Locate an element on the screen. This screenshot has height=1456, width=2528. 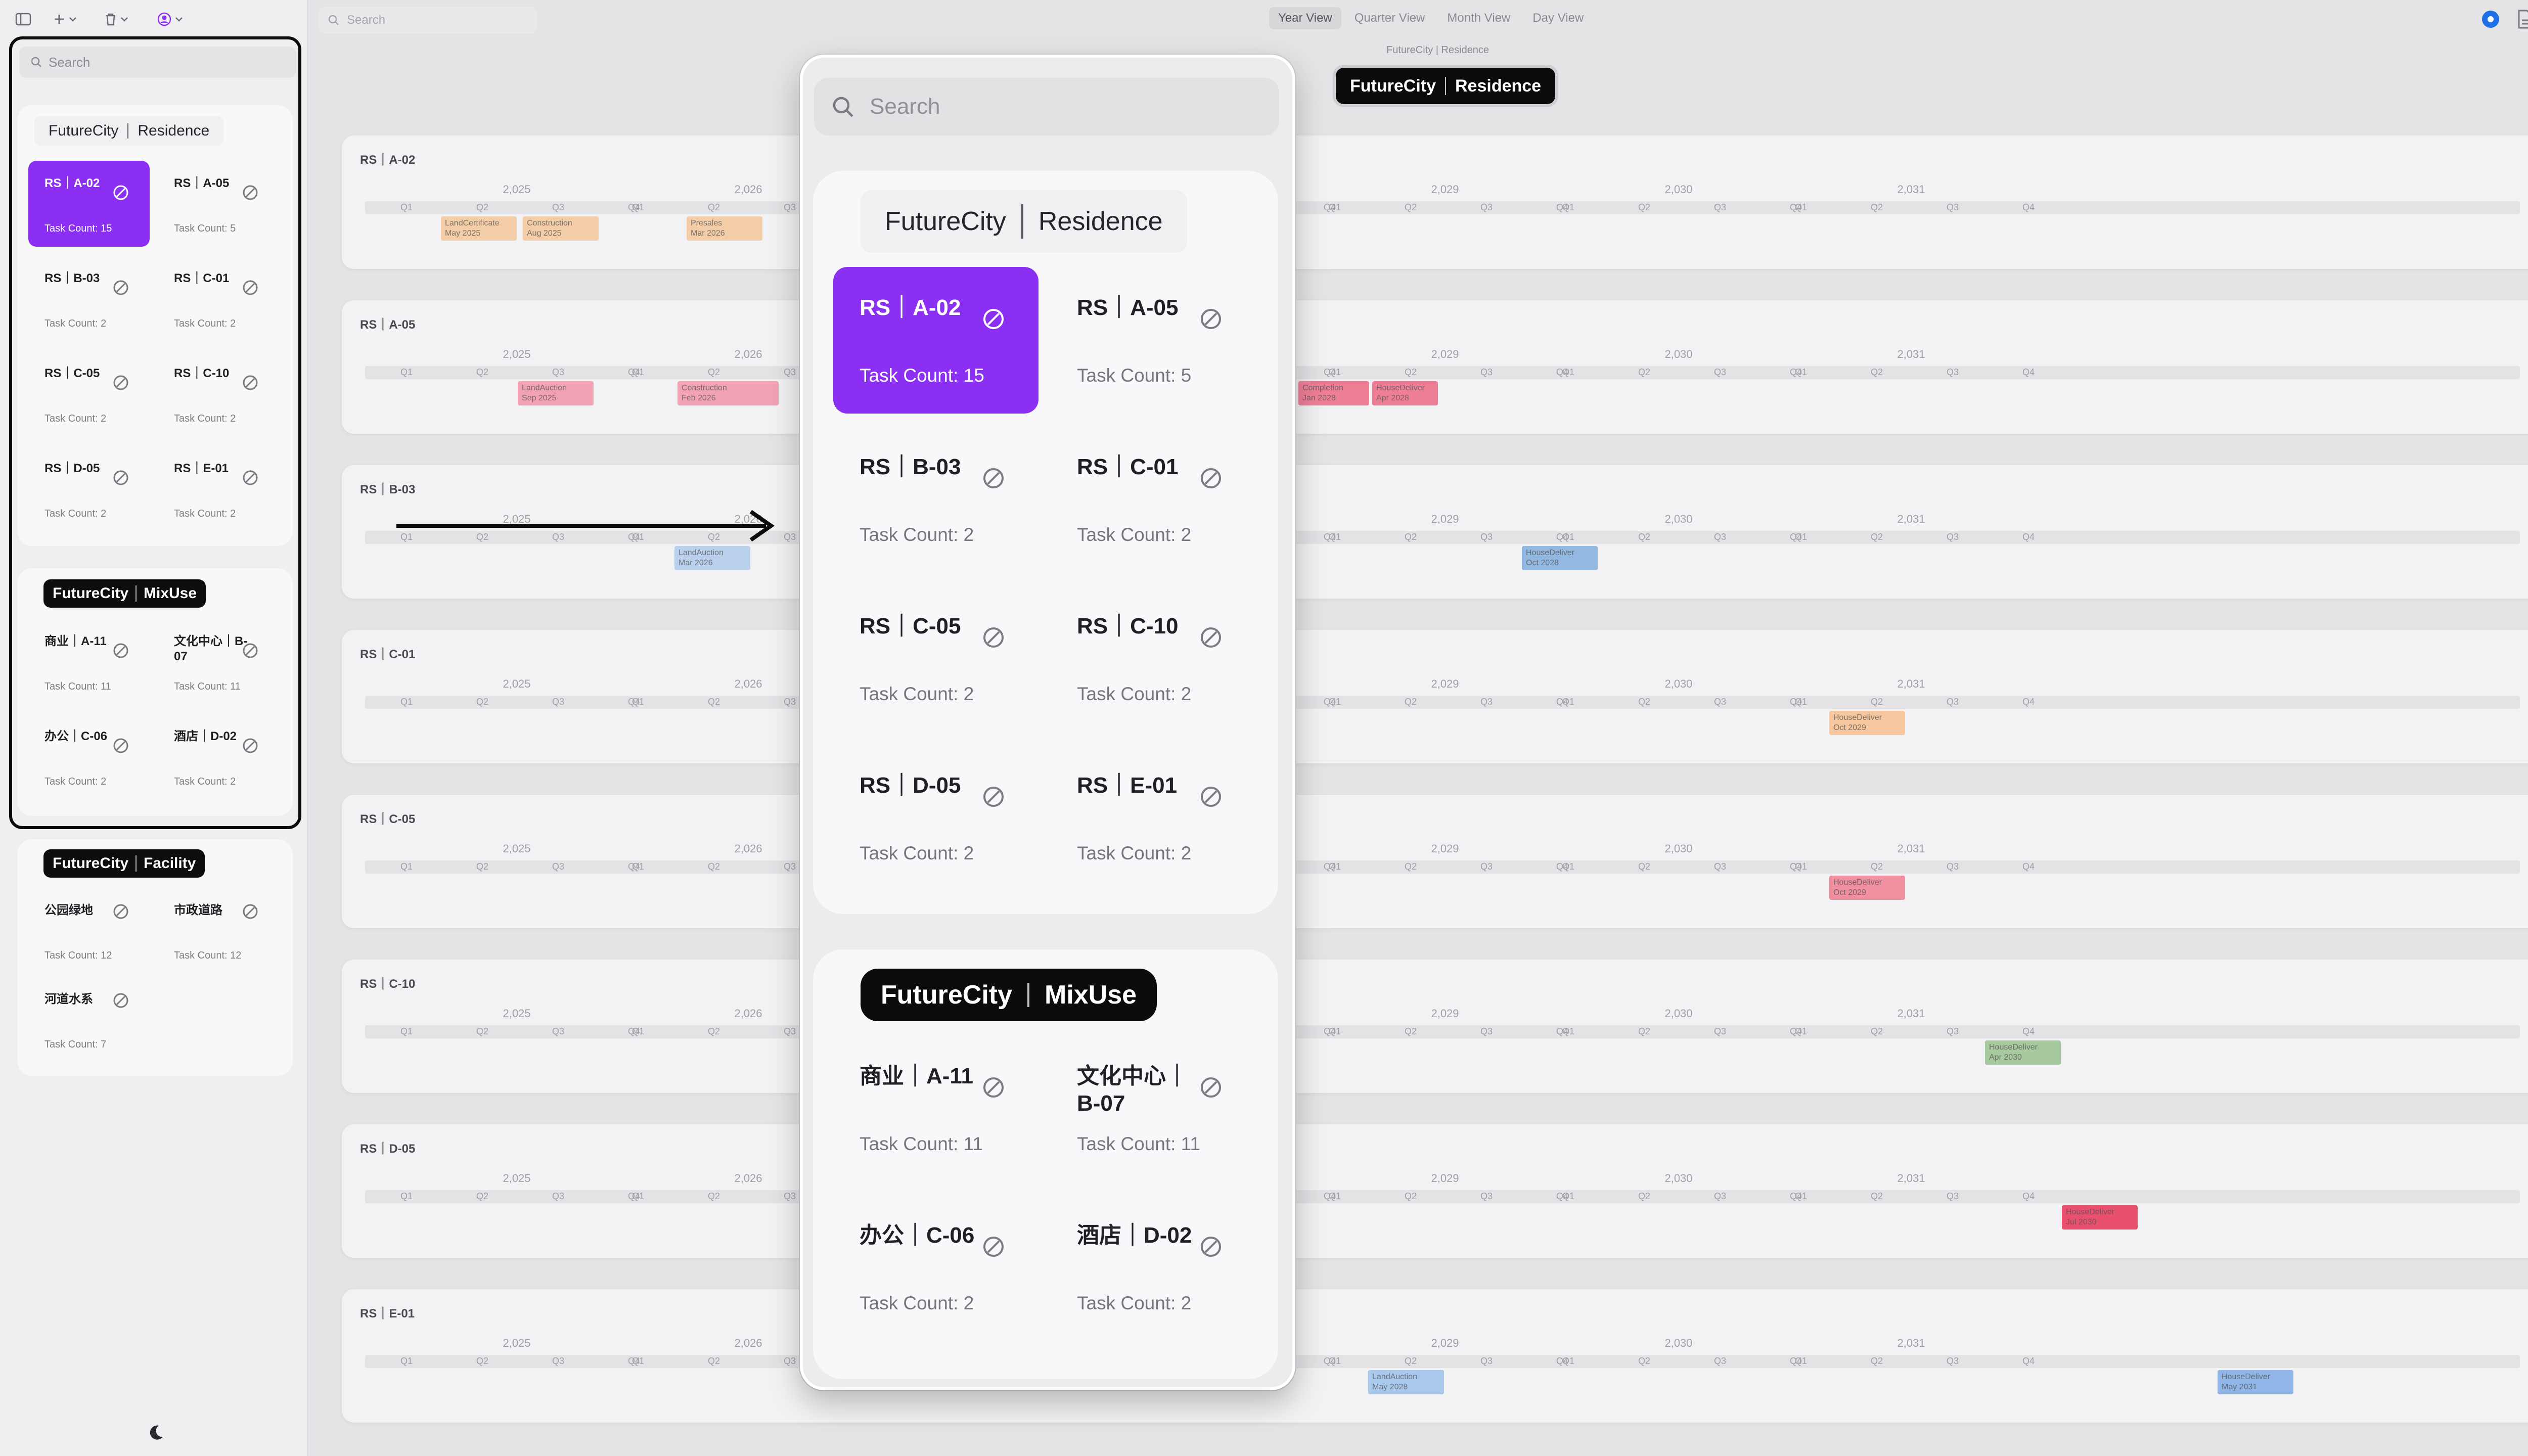
tab-quarter-view: Quarter View is located at coordinates (1390, 18).